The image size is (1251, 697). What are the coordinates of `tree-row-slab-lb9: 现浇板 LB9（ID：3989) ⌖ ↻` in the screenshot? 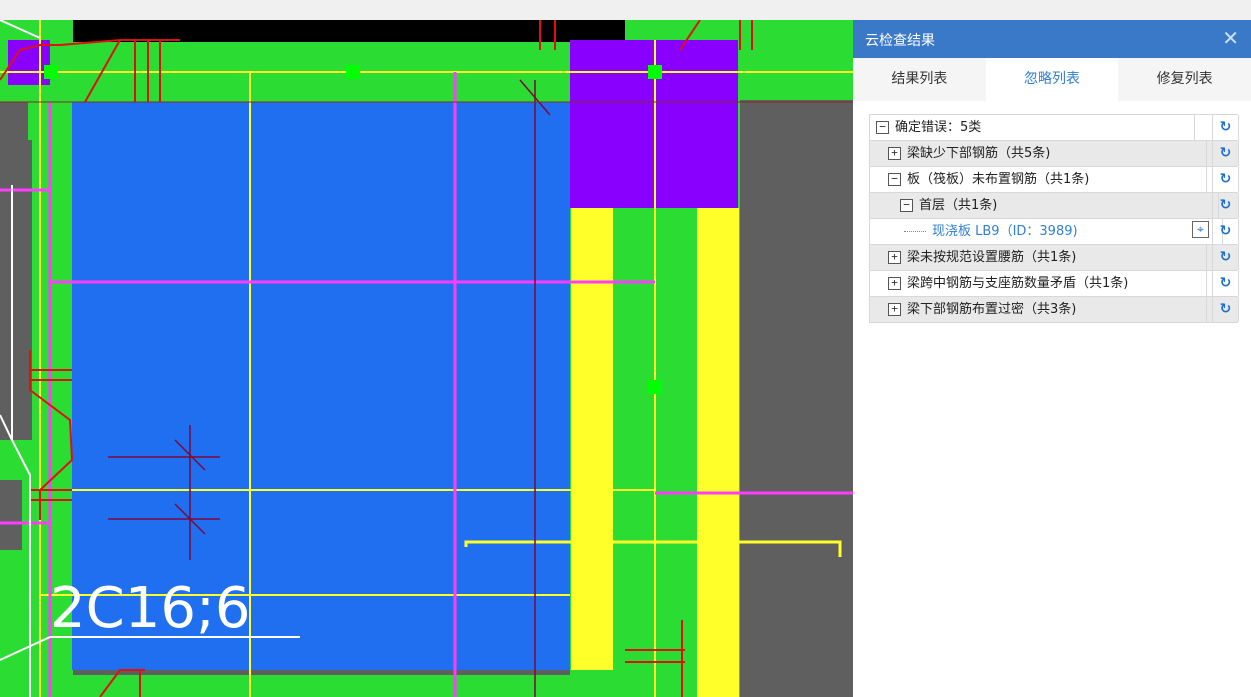 It's located at (1054, 232).